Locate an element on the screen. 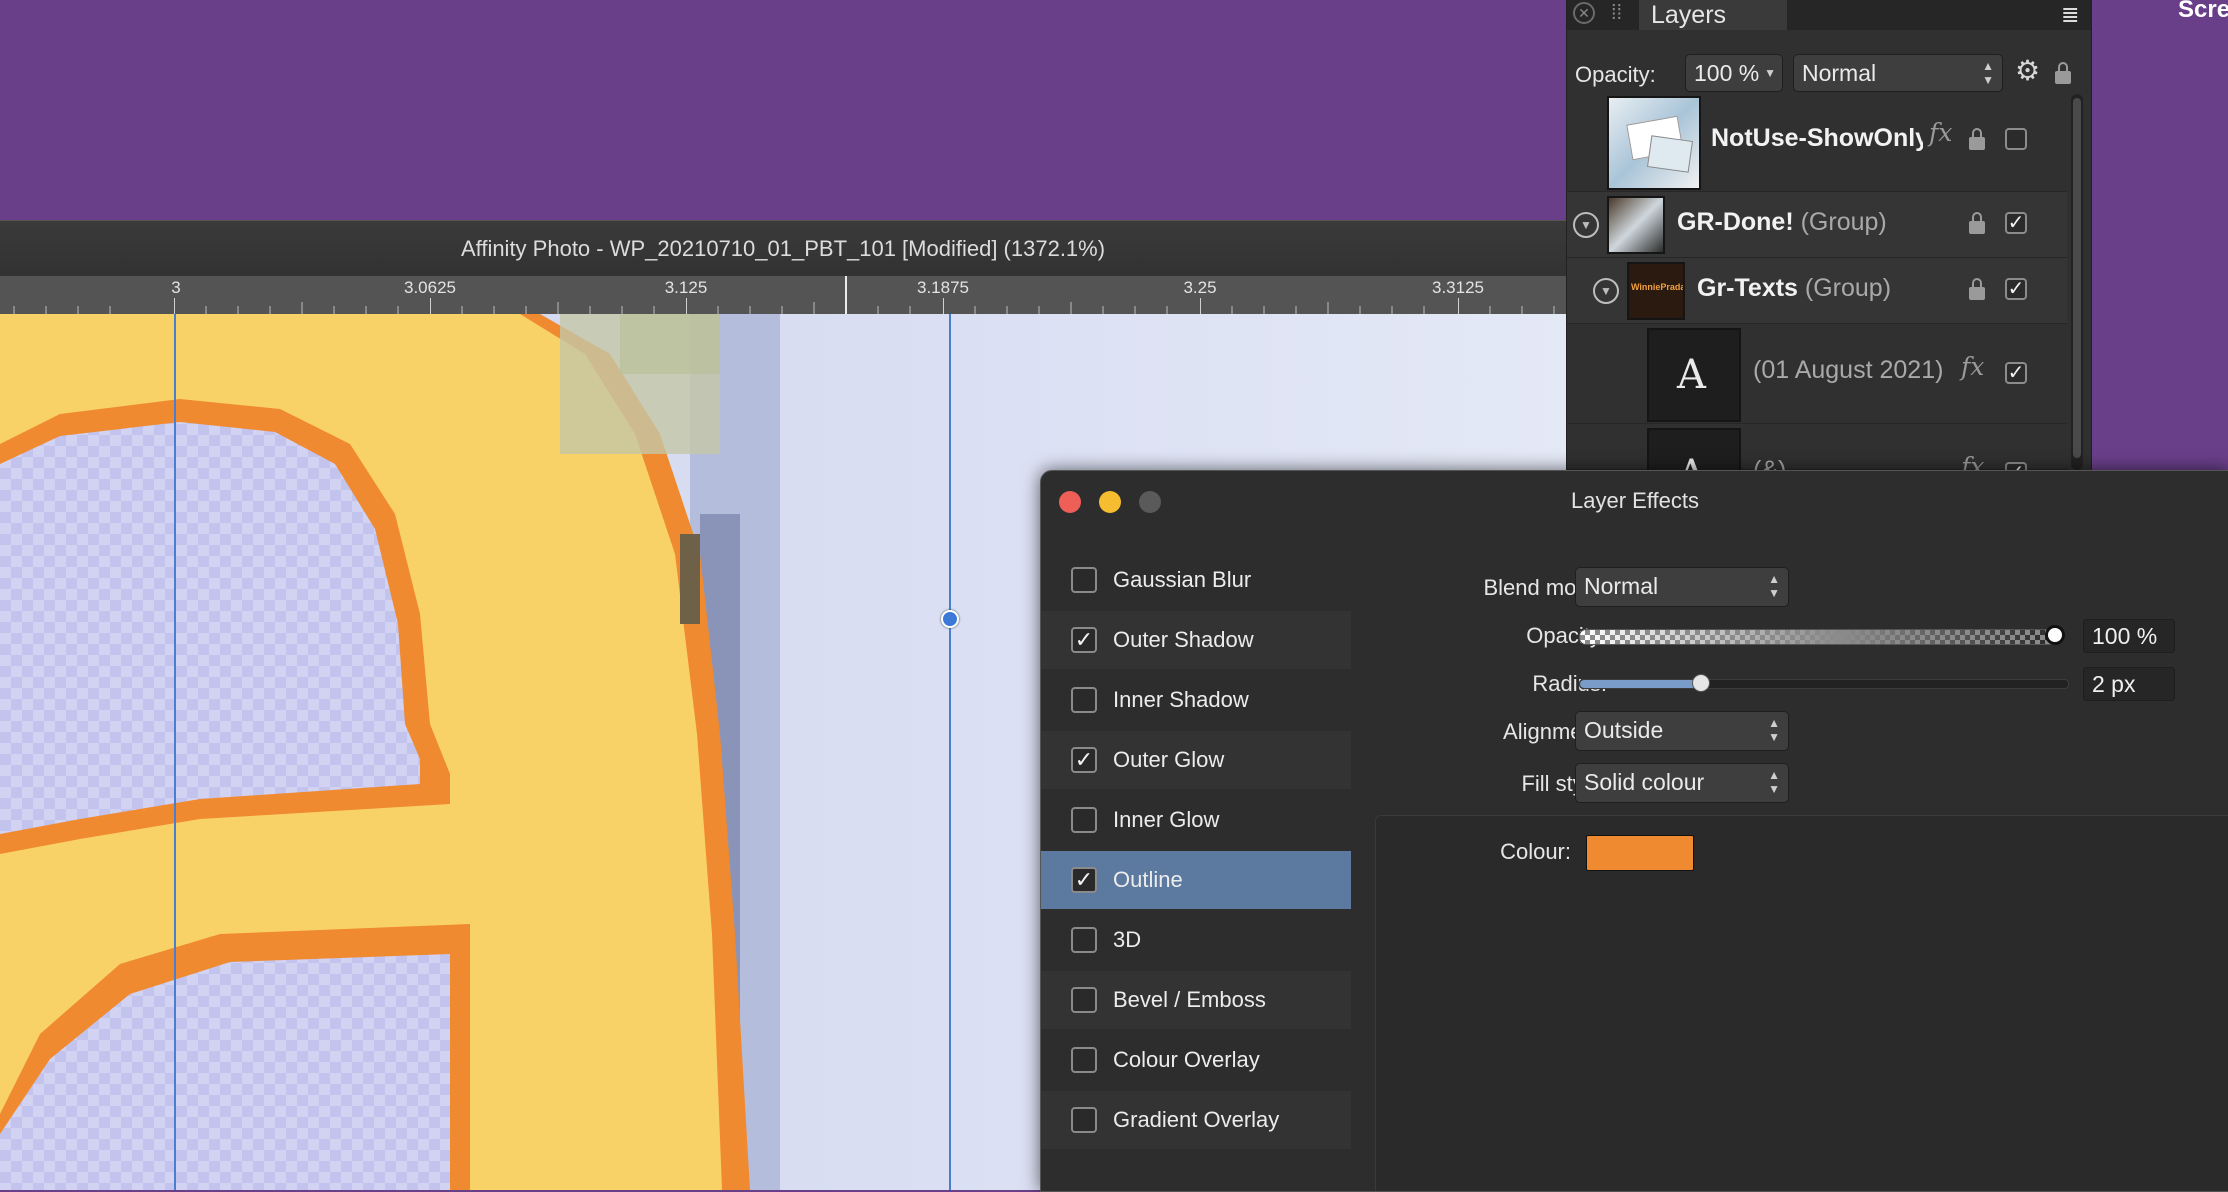 The height and width of the screenshot is (1192, 2228). colour-label: Colour: is located at coordinates (1535, 851).